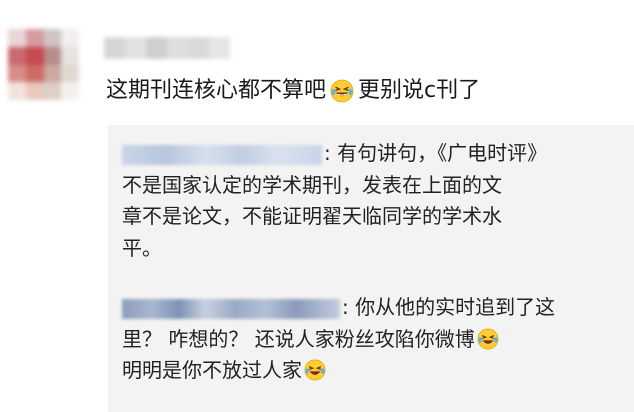 The width and height of the screenshot is (634, 412). I want to click on reply-line: 不是国家认定的学术期刊，发表在上面的文, so click(312, 184).